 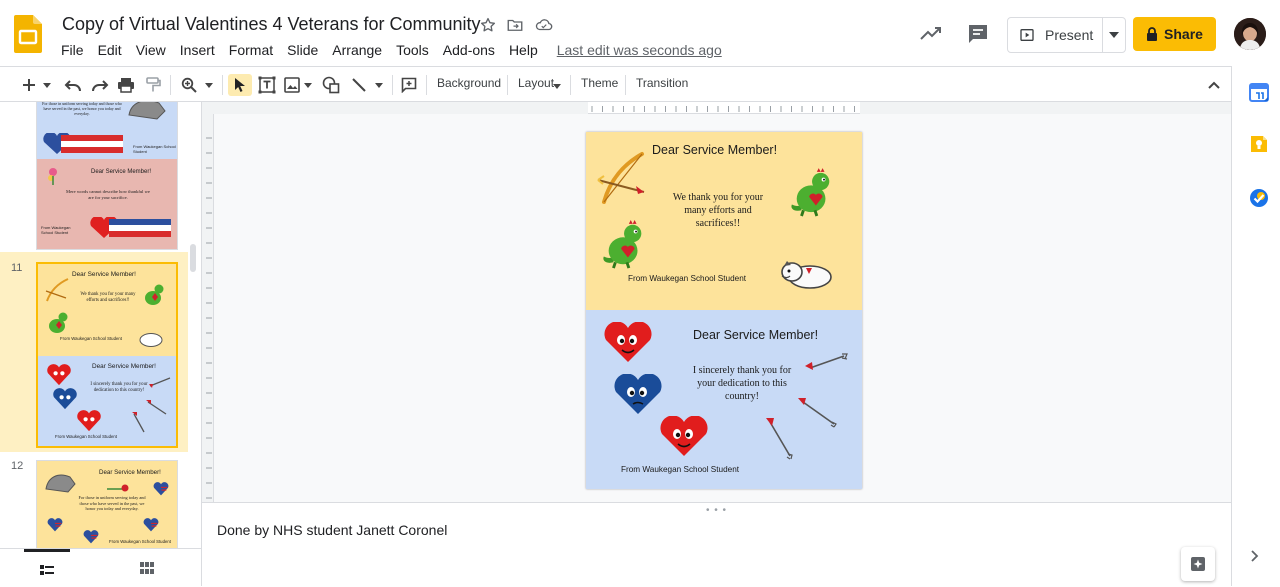 I want to click on print-button, so click(x=126, y=85).